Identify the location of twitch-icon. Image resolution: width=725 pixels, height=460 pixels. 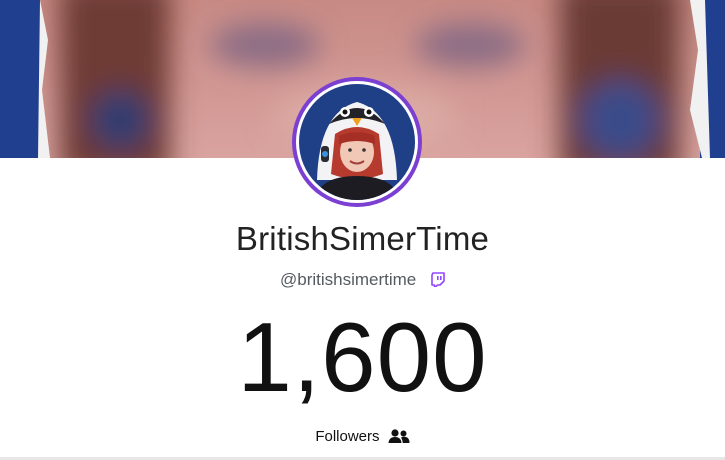
(438, 282).